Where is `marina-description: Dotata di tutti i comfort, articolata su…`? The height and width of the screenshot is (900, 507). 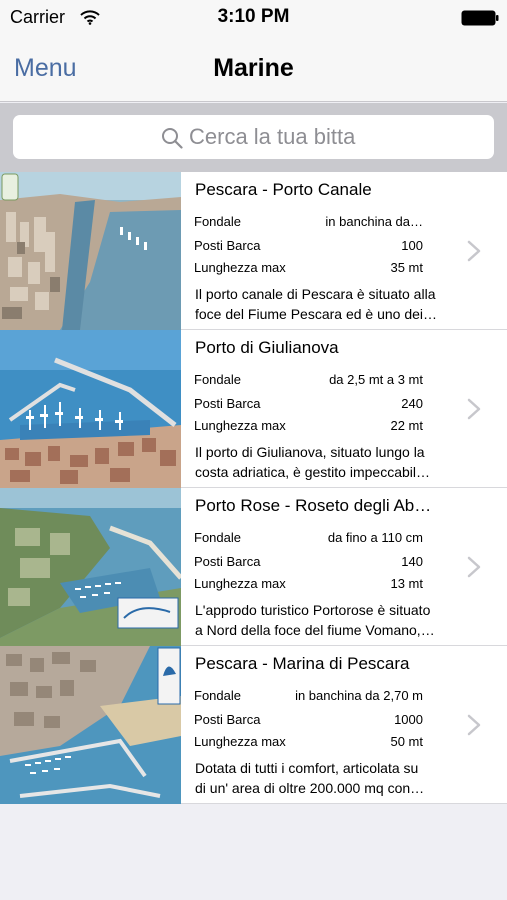
marina-description: Dotata di tutti i comfort, articolata su… is located at coordinates (330, 778).